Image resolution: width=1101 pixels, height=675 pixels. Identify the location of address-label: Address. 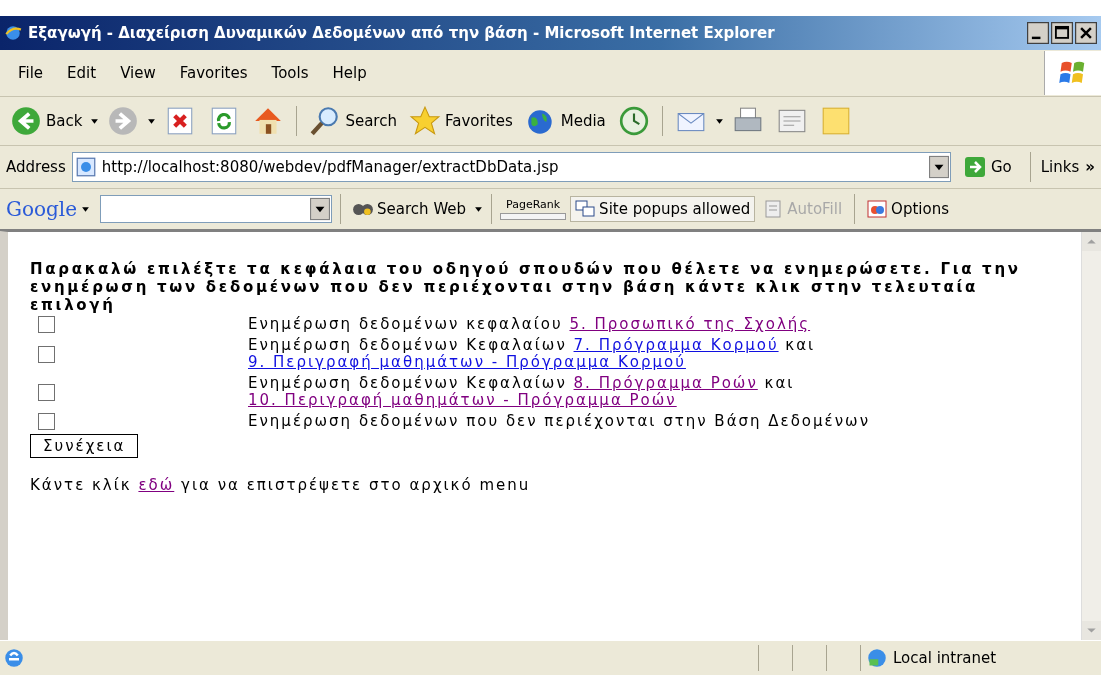
(36, 167).